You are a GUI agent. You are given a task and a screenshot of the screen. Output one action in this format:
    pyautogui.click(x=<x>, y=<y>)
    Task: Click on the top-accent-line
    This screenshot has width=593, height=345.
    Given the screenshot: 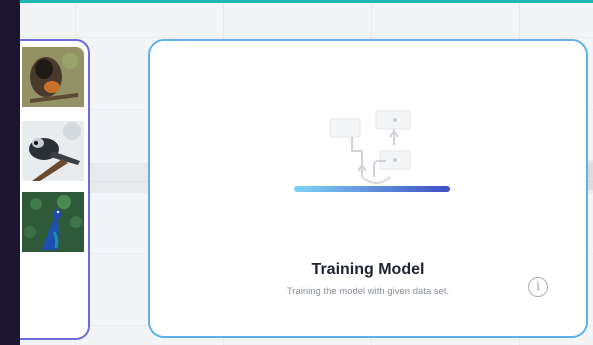 What is the action you would take?
    pyautogui.click(x=296, y=1)
    